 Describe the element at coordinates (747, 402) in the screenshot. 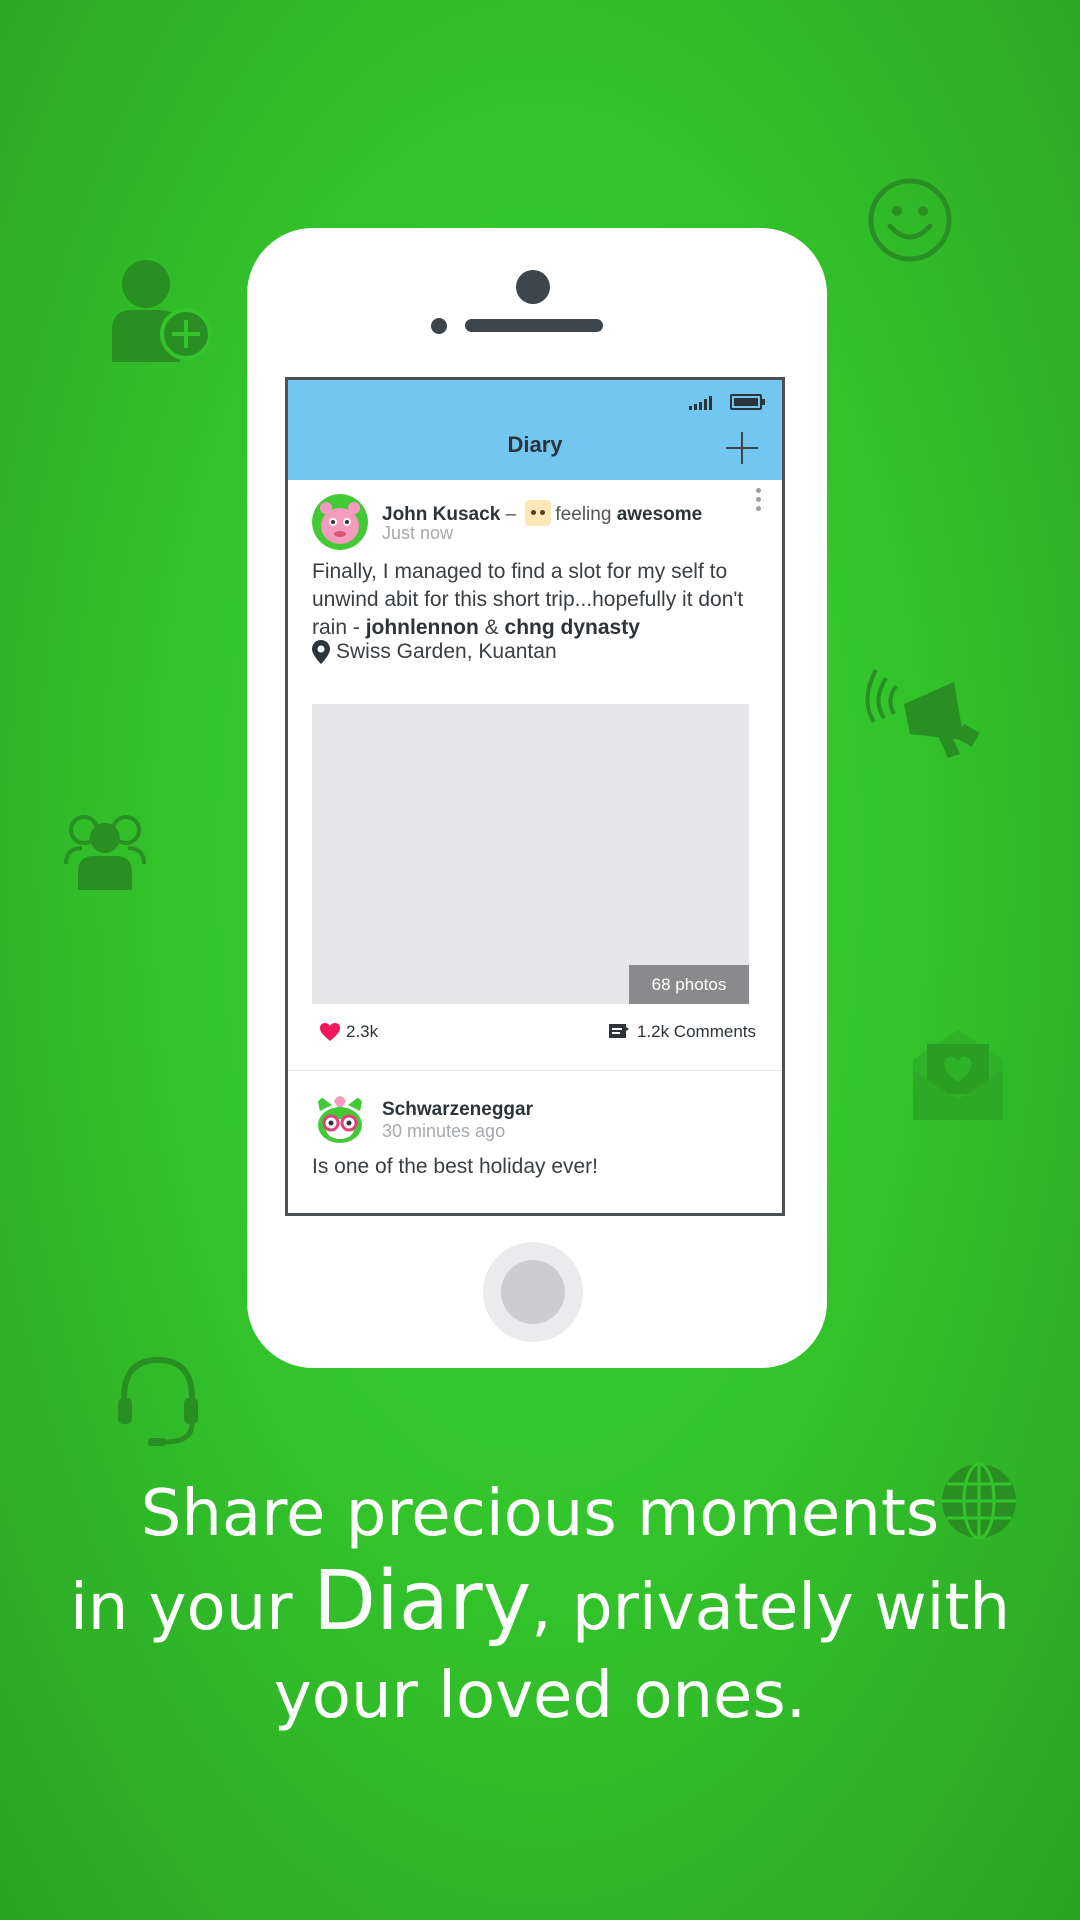

I see `battery-icon` at that location.